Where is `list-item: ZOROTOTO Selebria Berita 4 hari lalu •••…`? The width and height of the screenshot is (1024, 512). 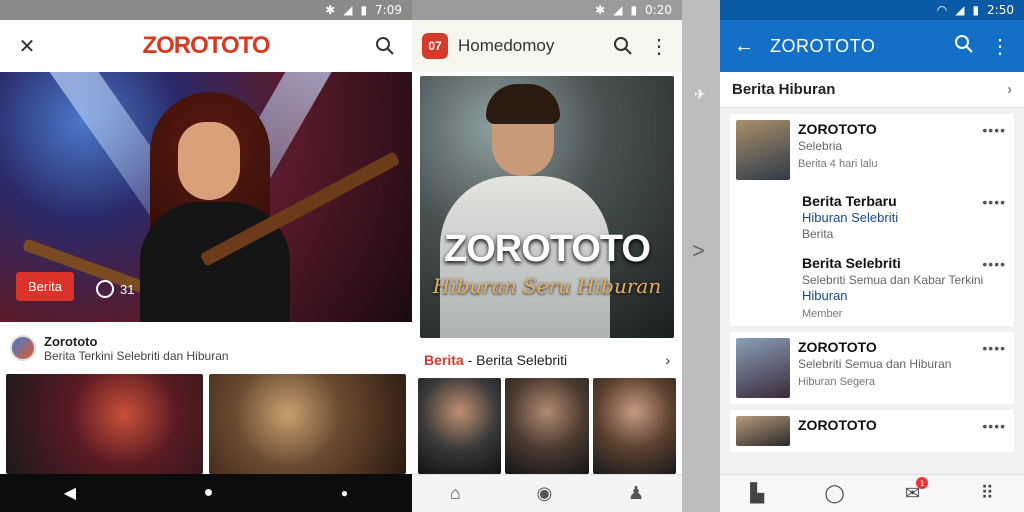
list-item: ZOROTOTO Selebria Berita 4 hari lalu •••… is located at coordinates (872, 150).